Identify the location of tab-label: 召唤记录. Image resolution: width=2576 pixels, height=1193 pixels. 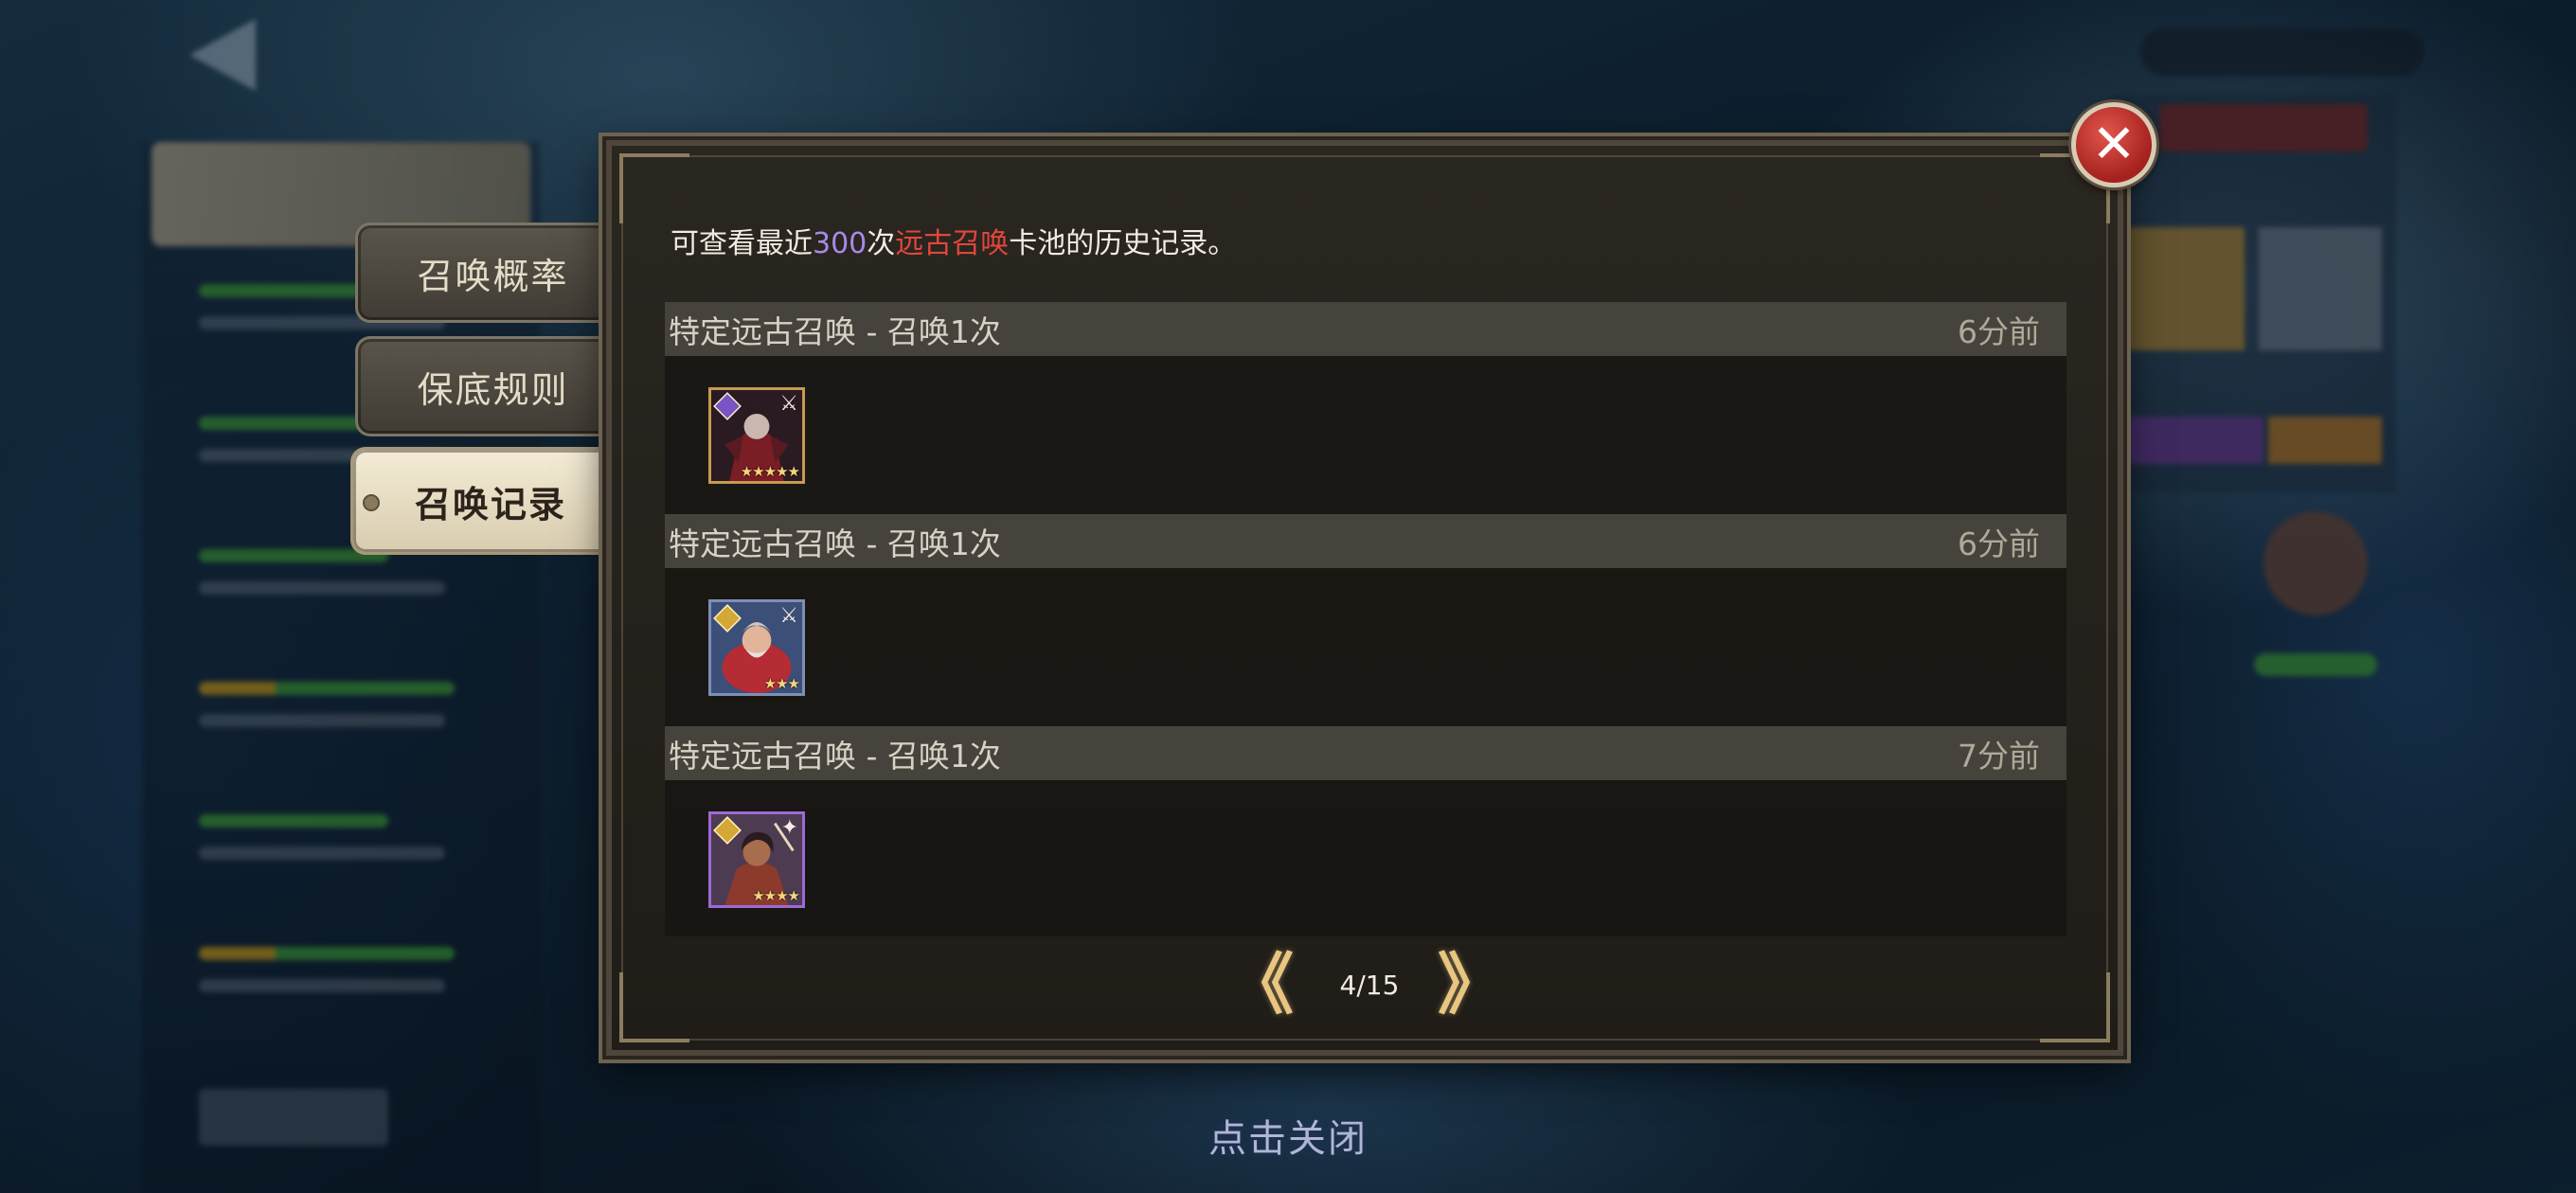
(490, 504).